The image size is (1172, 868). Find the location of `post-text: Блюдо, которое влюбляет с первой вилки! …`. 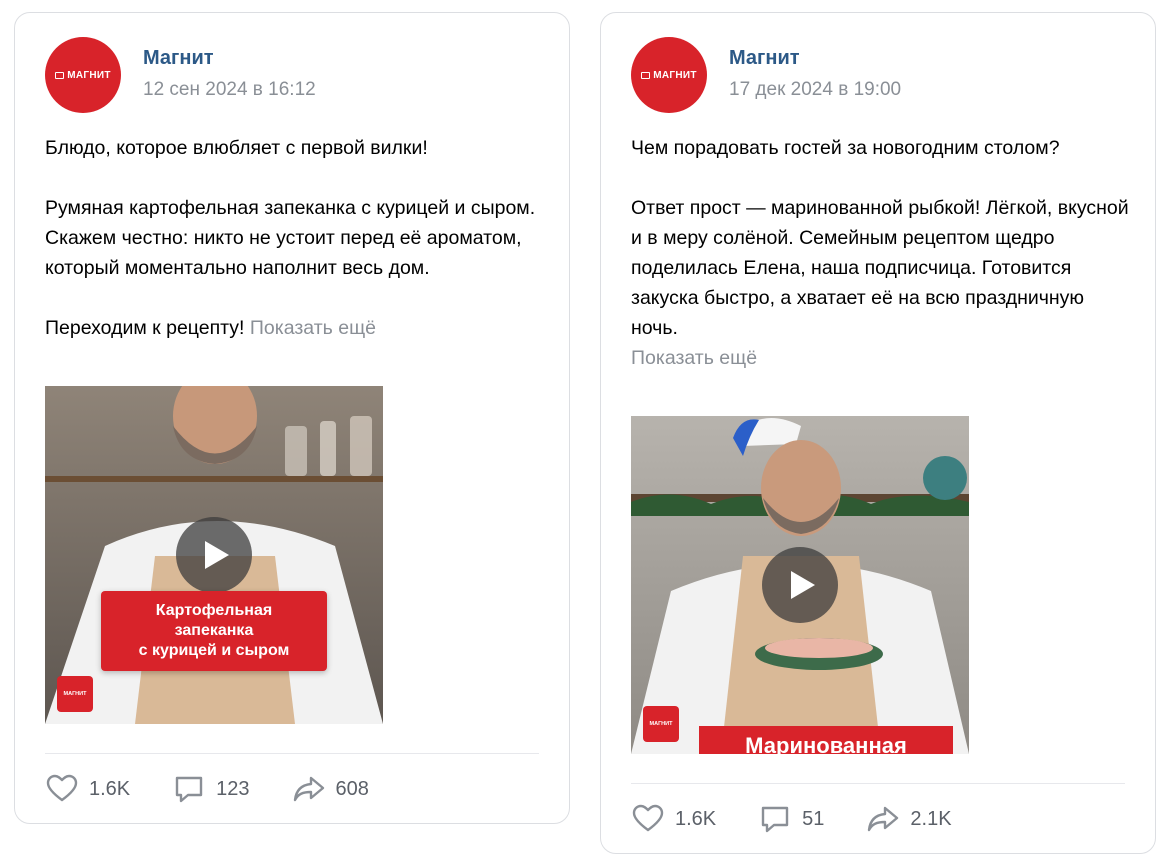

post-text: Блюдо, которое влюбляет с первой вилки! … is located at coordinates (295, 238).